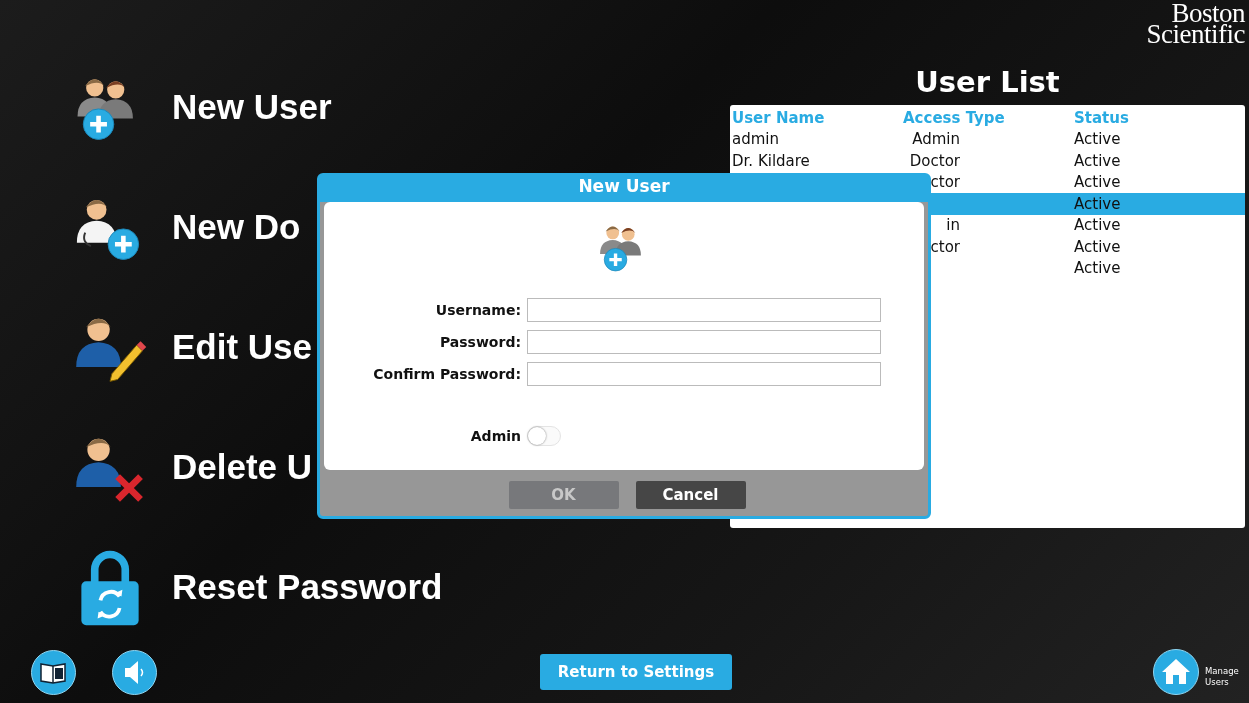 Image resolution: width=1249 pixels, height=703 pixels. What do you see at coordinates (690, 495) in the screenshot?
I see `cancel-button: Cancel` at bounding box center [690, 495].